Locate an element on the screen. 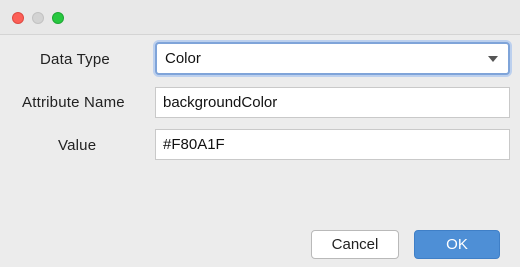  data-type-select: Color is located at coordinates (332, 58).